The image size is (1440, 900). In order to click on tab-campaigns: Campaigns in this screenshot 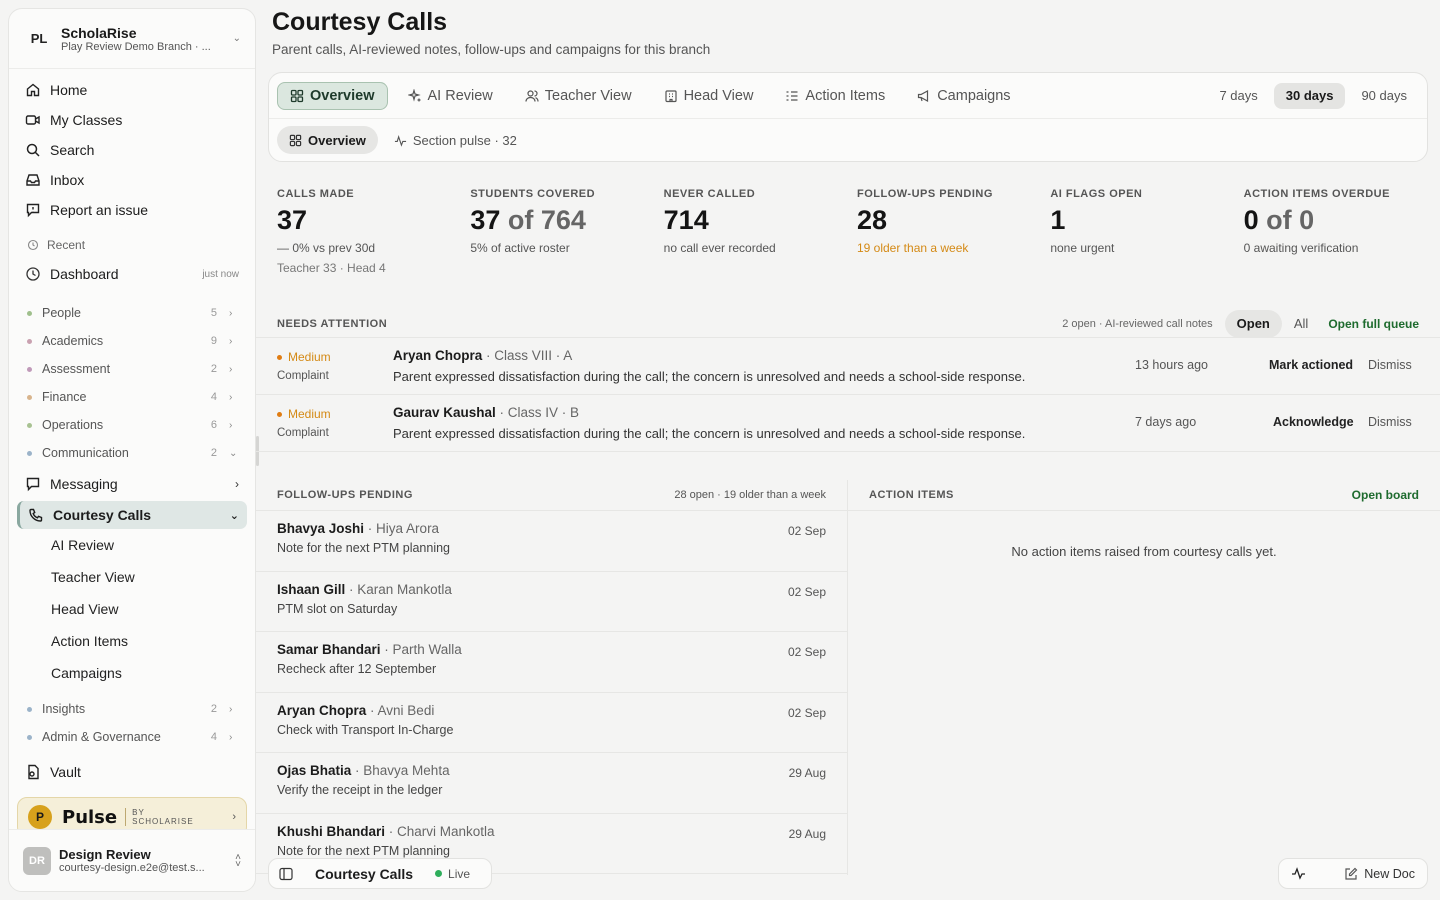, I will do `click(963, 96)`.